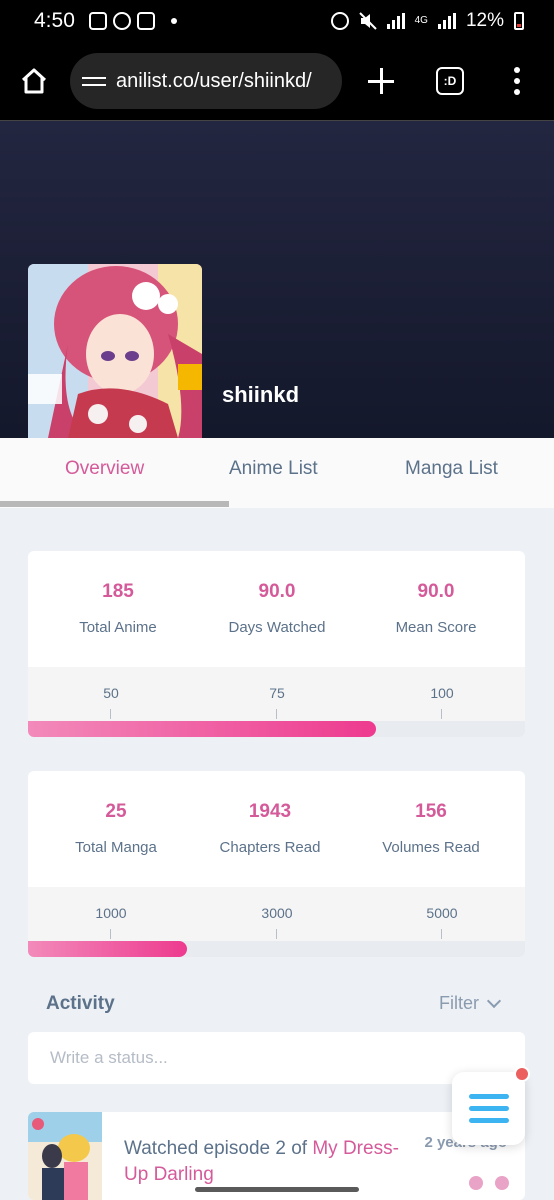 This screenshot has width=554, height=1200. I want to click on stat-value: 1943, so click(270, 811).